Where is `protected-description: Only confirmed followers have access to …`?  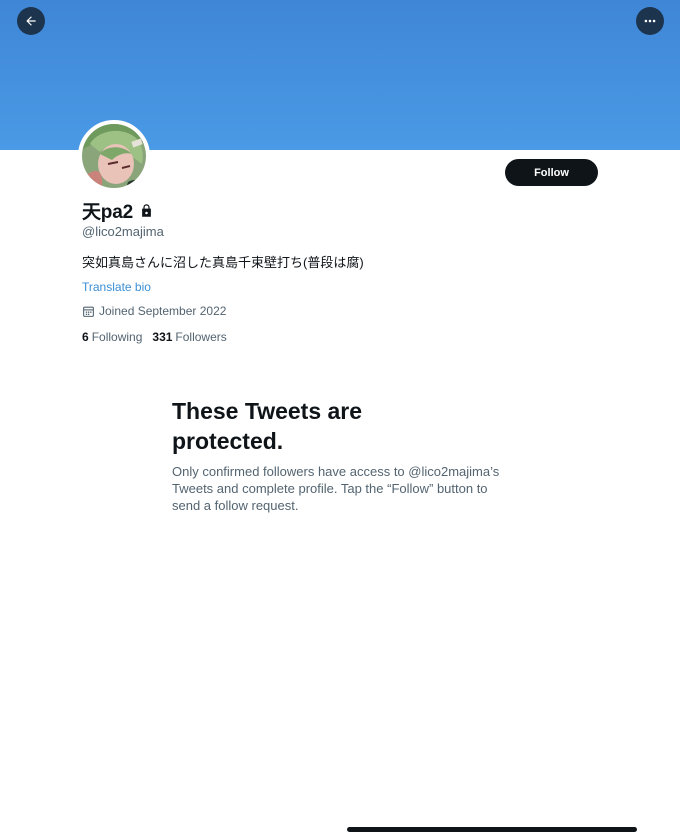 protected-description: Only confirmed followers have access to … is located at coordinates (336, 488).